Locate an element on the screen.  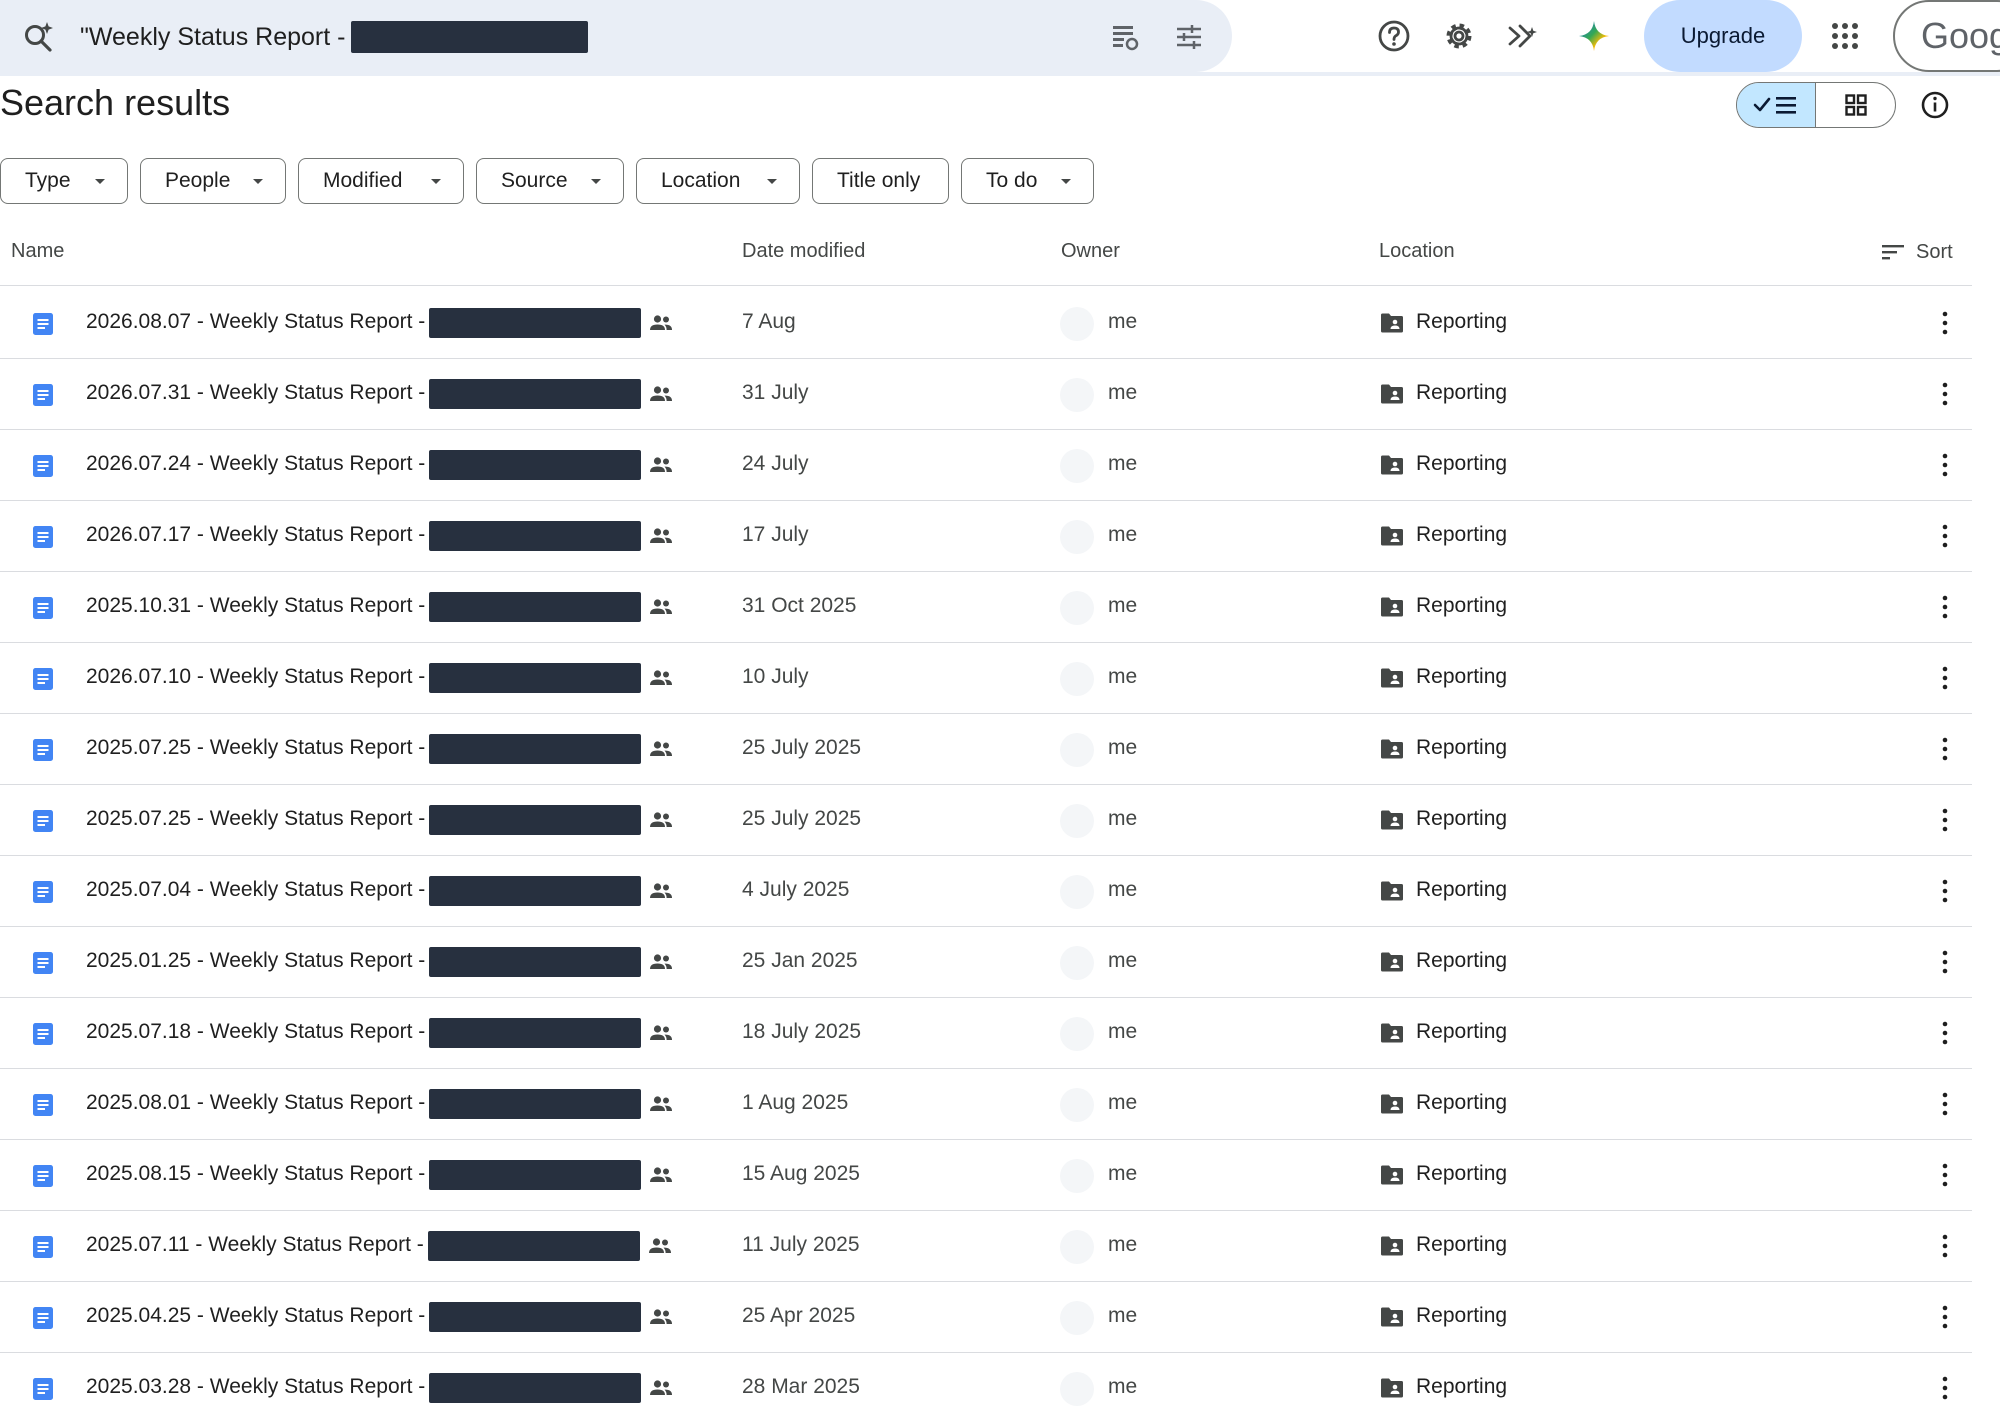
date-modified: 17 July is located at coordinates (775, 534).